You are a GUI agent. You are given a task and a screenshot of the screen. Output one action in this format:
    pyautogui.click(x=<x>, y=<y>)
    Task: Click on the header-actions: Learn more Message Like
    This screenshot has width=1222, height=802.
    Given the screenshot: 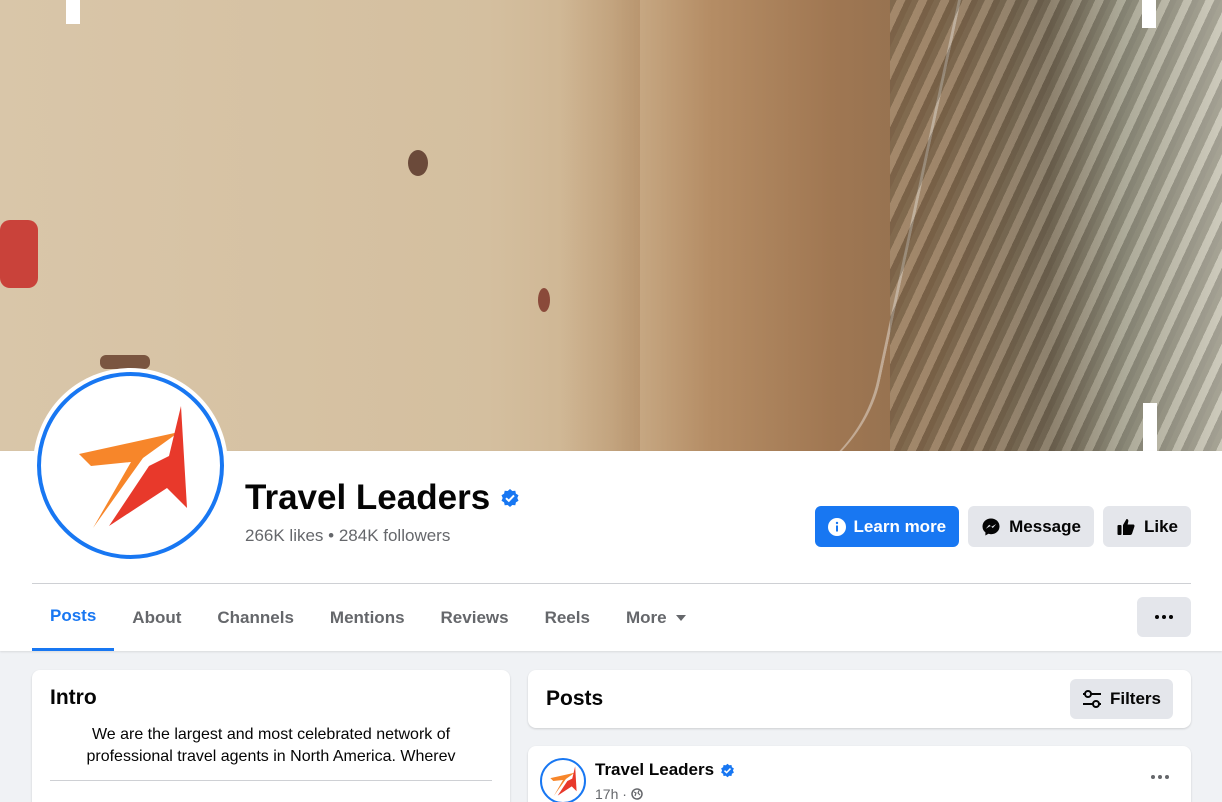 What is the action you would take?
    pyautogui.click(x=1002, y=526)
    